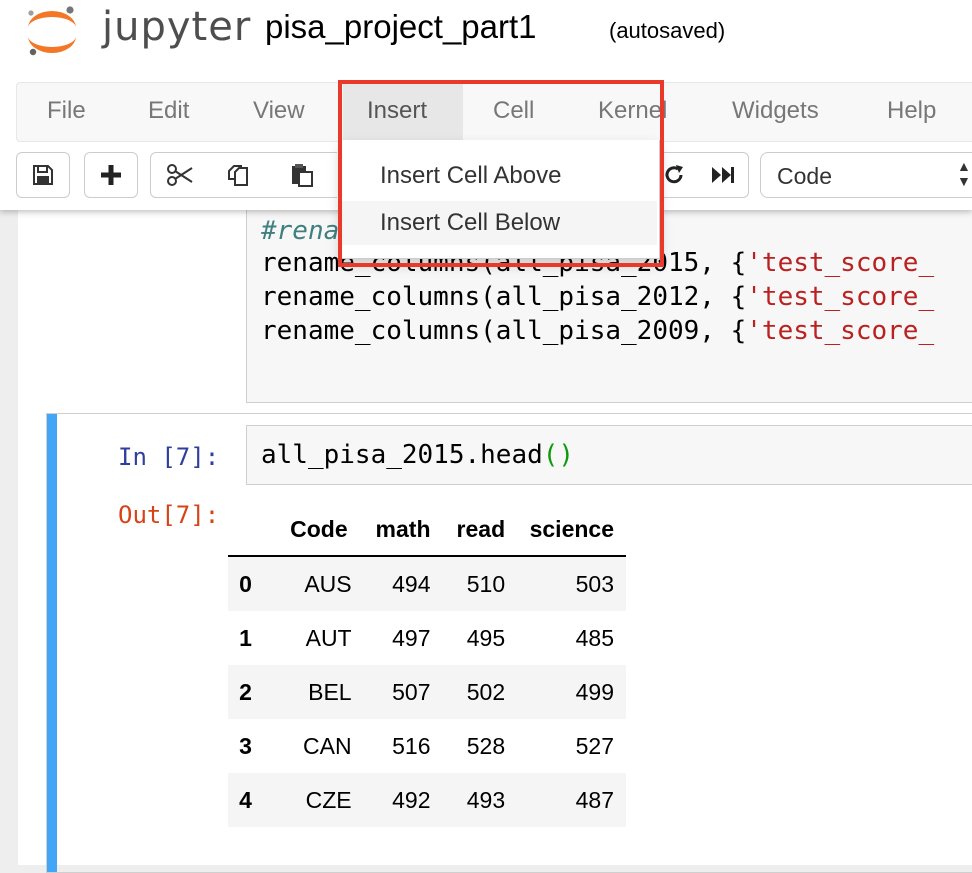 This screenshot has height=873, width=972. What do you see at coordinates (674, 174) in the screenshot?
I see `refresh-icon` at bounding box center [674, 174].